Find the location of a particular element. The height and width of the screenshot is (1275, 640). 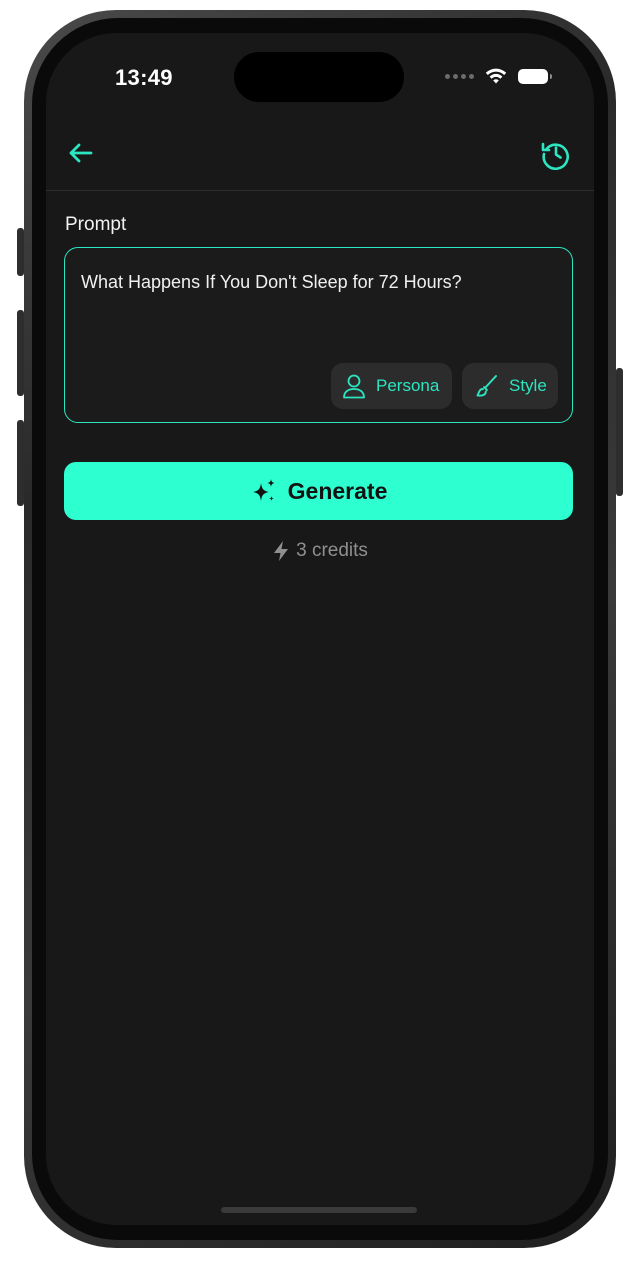

history-icon is located at coordinates (556, 154).